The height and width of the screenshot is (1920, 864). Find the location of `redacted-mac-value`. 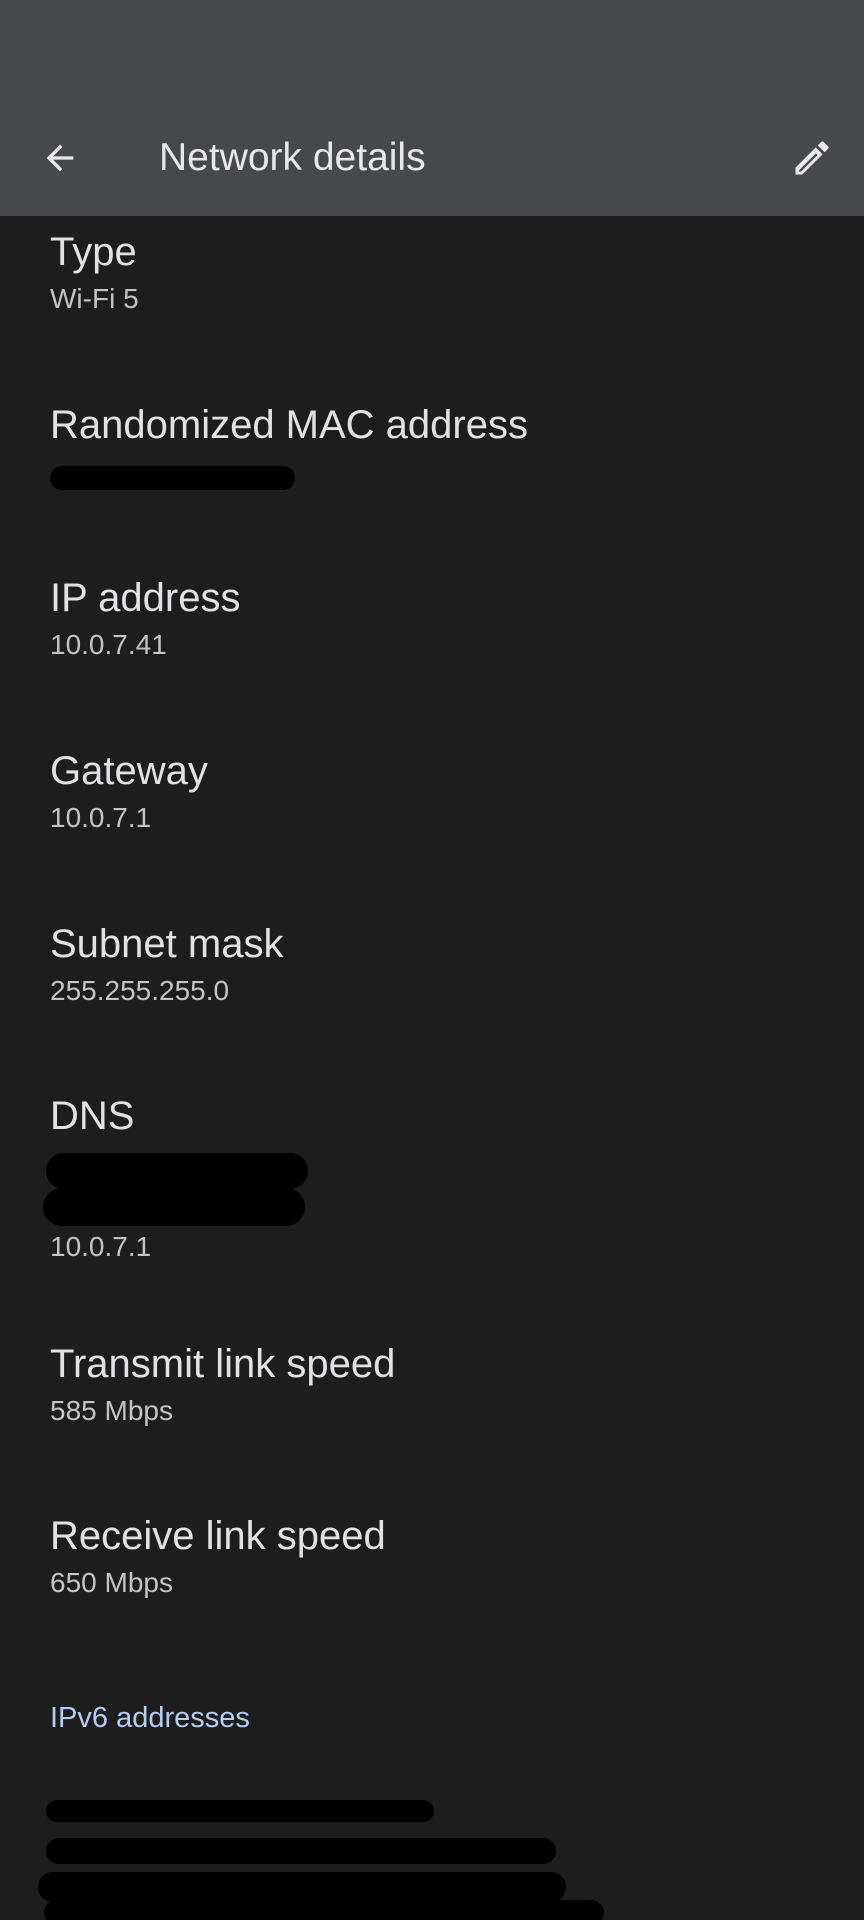

redacted-mac-value is located at coordinates (172, 478).